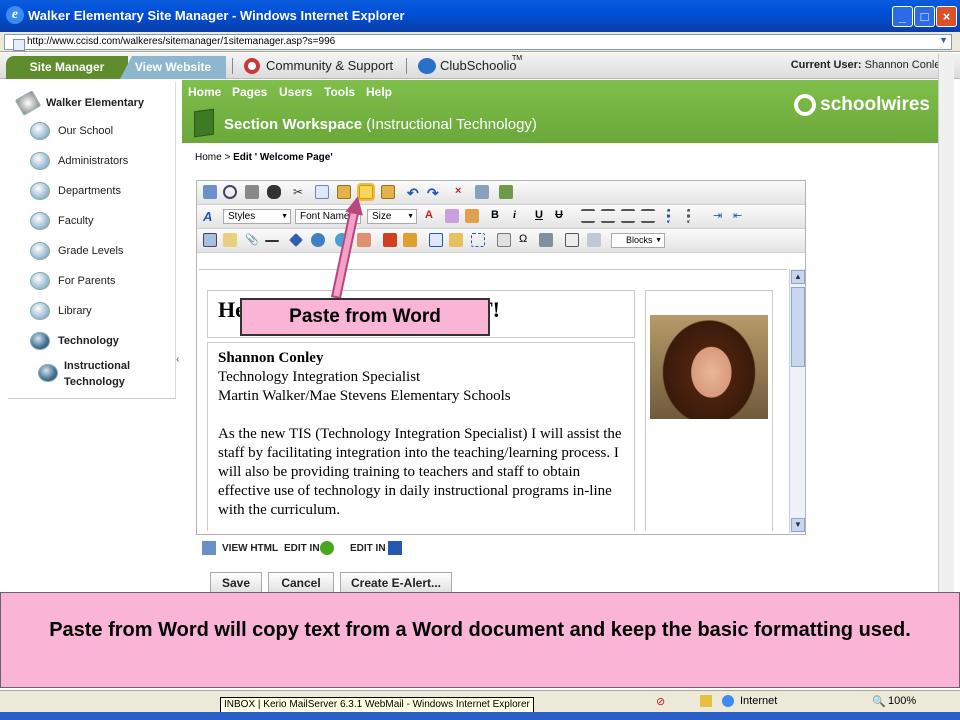 This screenshot has width=960, height=720. I want to click on italic-button: i, so click(514, 215).